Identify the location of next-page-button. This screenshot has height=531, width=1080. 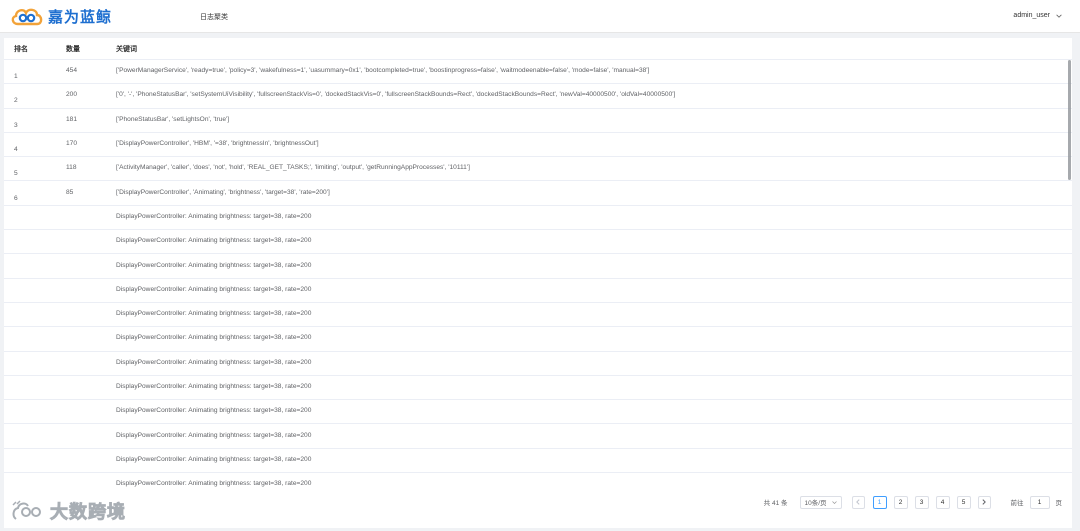
(984, 502).